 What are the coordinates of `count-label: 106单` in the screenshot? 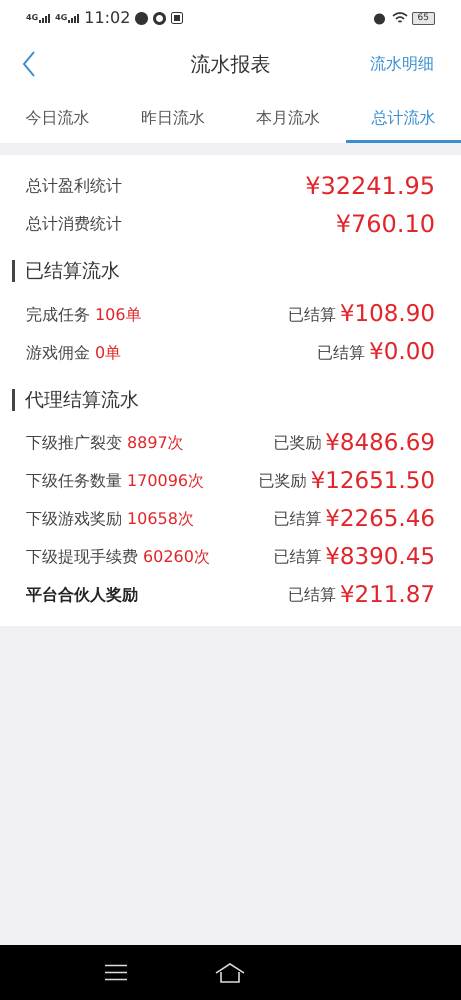 It's located at (118, 315).